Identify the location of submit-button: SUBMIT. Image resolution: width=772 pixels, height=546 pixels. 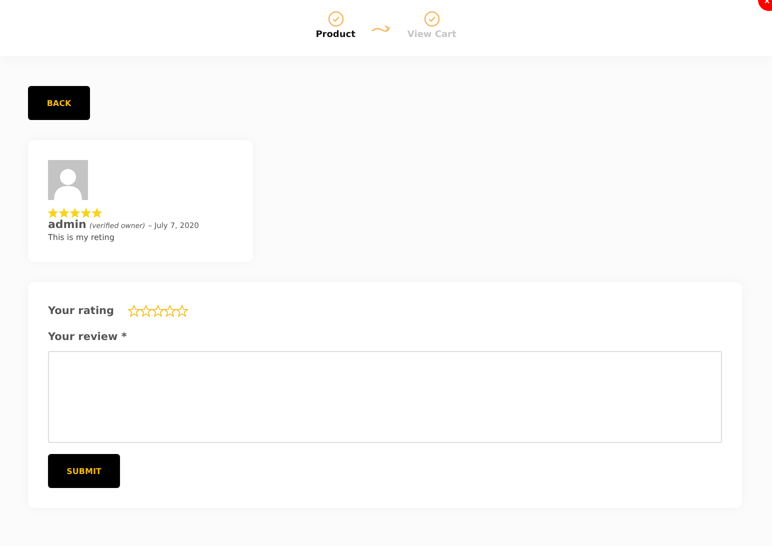
(84, 471).